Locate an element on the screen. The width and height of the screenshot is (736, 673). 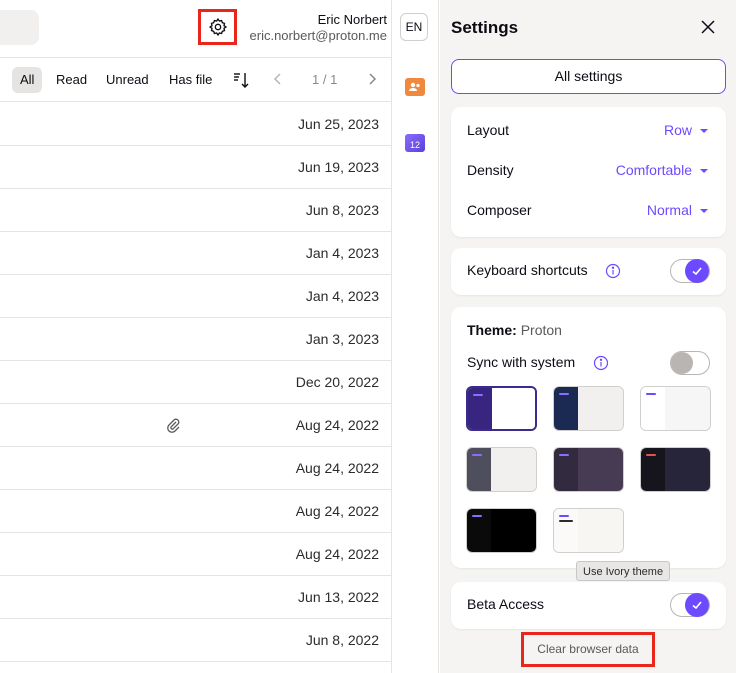
theme-carbon is located at coordinates (588, 469).